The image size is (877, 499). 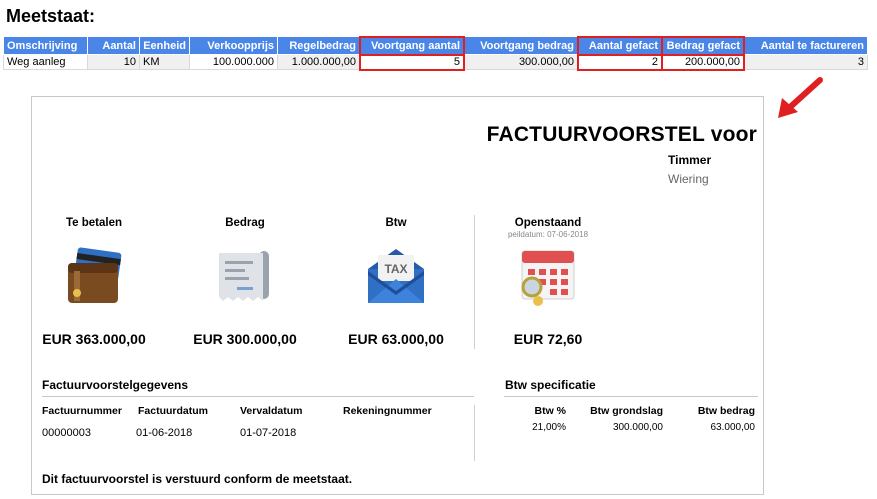 I want to click on vat-percent-label: Btw %, so click(x=550, y=411).